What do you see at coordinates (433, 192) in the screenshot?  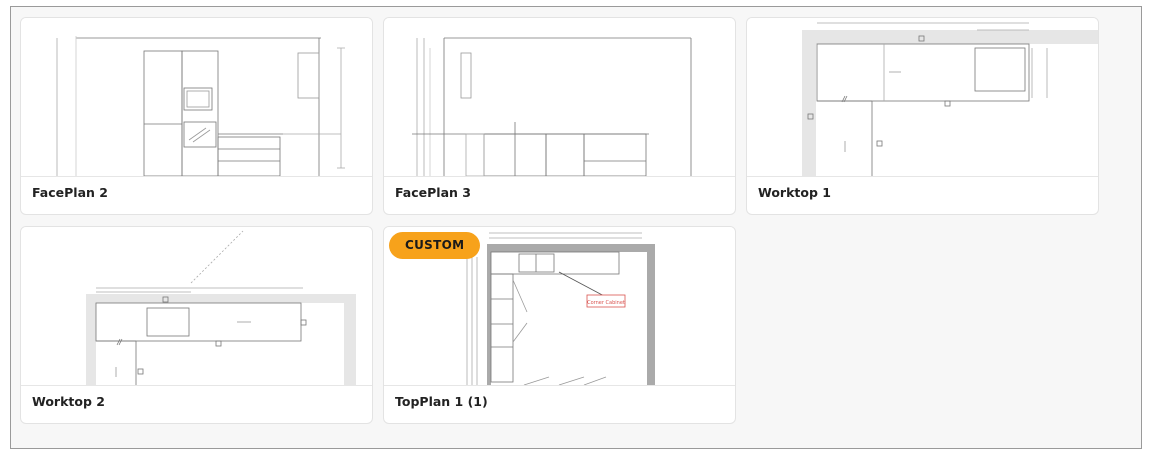 I see `card-label: FacePlan 3` at bounding box center [433, 192].